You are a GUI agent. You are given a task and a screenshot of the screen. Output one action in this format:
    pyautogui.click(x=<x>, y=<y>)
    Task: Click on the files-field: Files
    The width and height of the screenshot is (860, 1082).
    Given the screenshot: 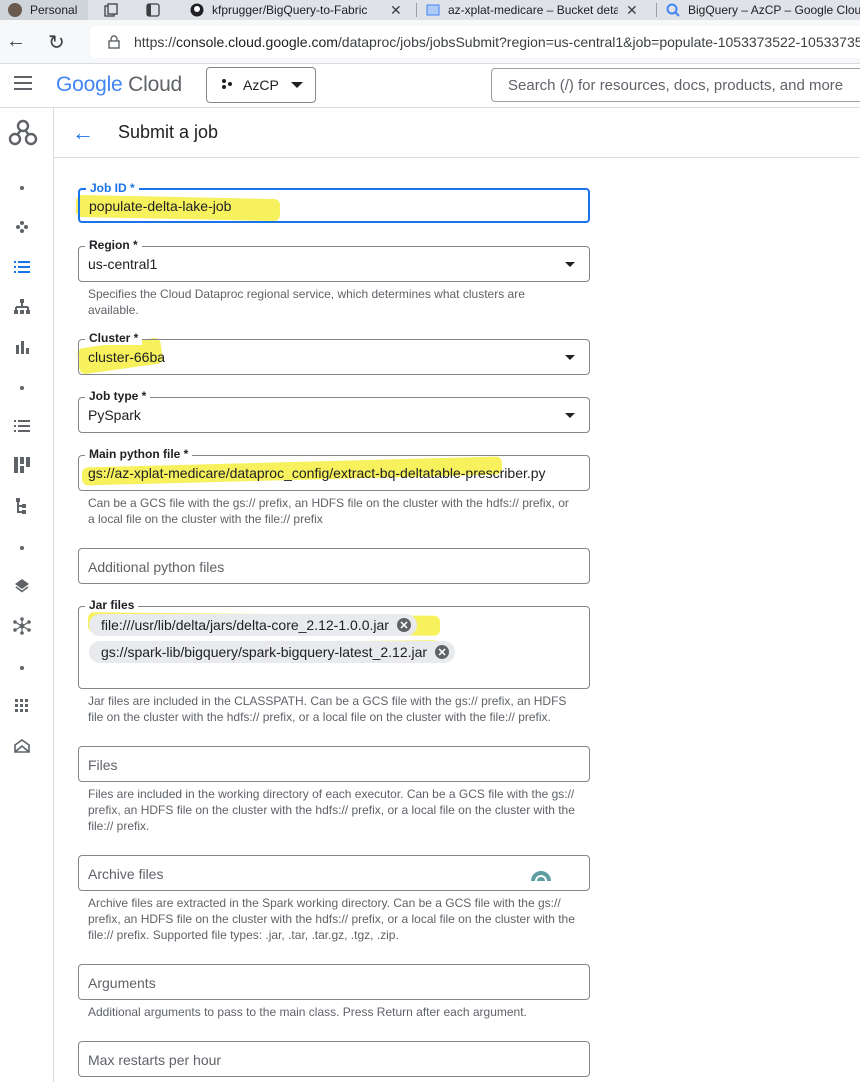 What is the action you would take?
    pyautogui.click(x=334, y=764)
    